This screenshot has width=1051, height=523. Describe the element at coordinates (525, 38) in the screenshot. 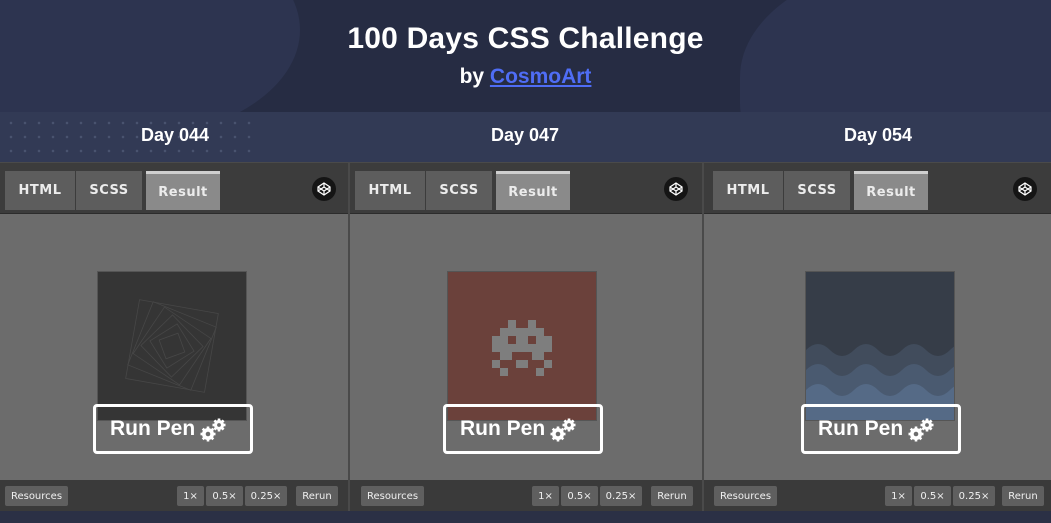

I see `page-title: 100 Days CSS Challenge` at that location.